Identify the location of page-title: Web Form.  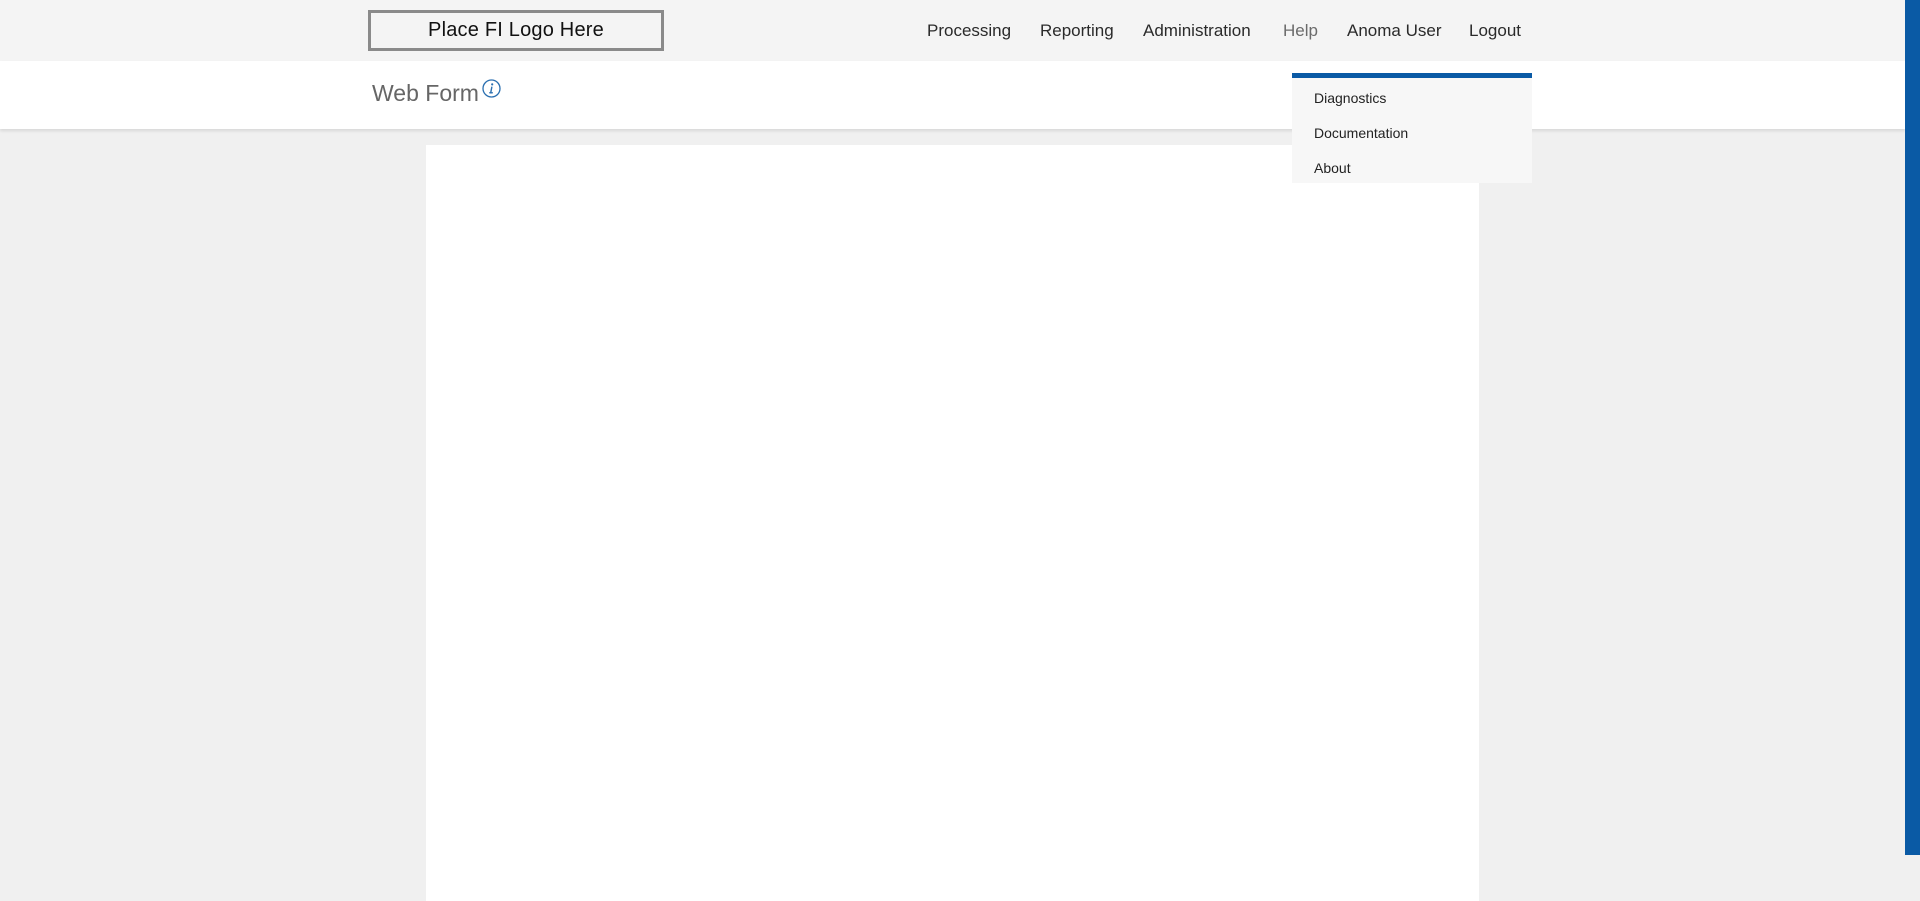
(425, 93).